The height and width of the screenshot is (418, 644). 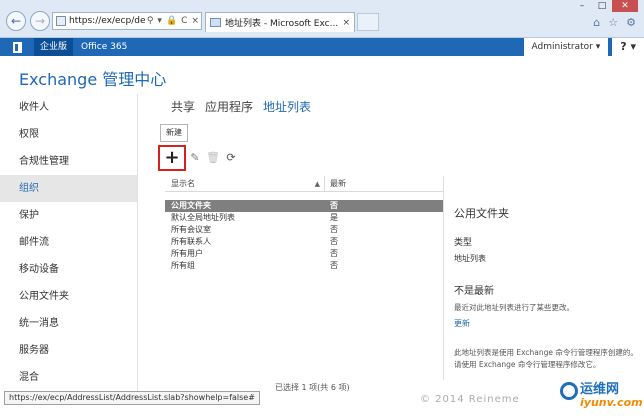 I want to click on user-menu: Administrator ▾, so click(x=566, y=47).